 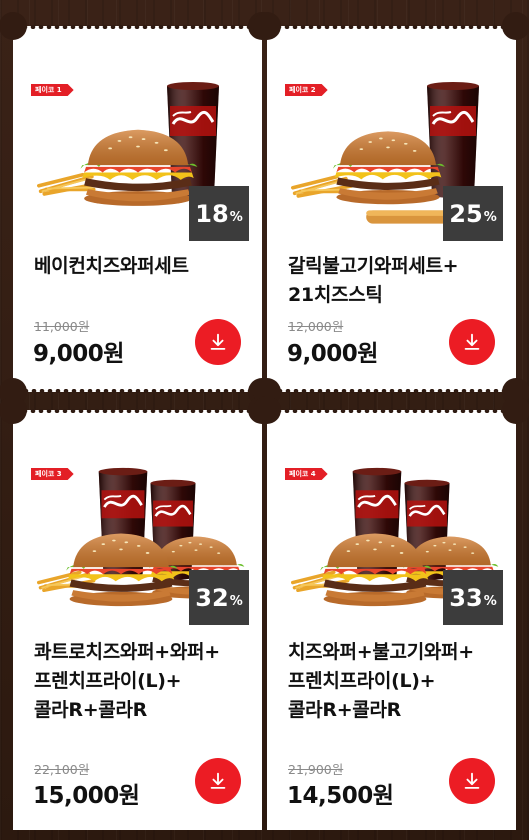 I want to click on product-name: 콰트로치즈와퍼+와퍼+ 프렌치프라이(L)+ 콜라R+콜라R, so click(x=127, y=681).